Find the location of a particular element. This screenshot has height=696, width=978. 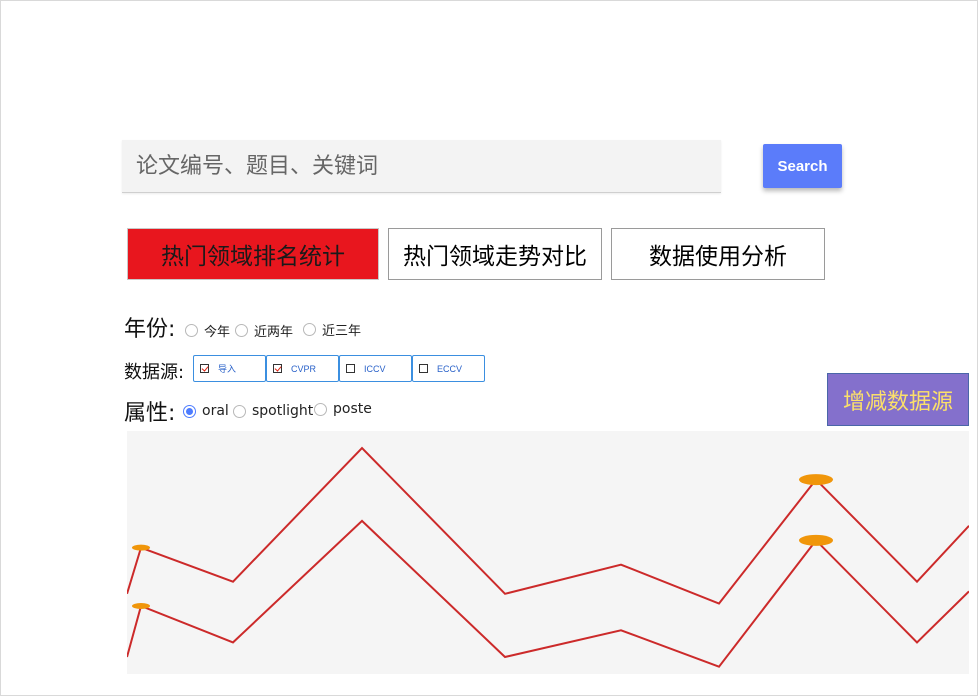

year-option-two-years: 近两年 is located at coordinates (264, 330).